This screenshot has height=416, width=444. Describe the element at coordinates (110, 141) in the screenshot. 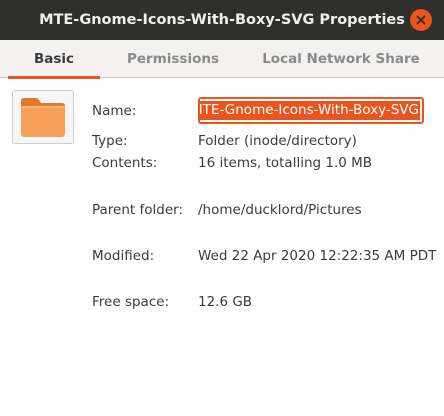

I see `type-label: Type:` at that location.